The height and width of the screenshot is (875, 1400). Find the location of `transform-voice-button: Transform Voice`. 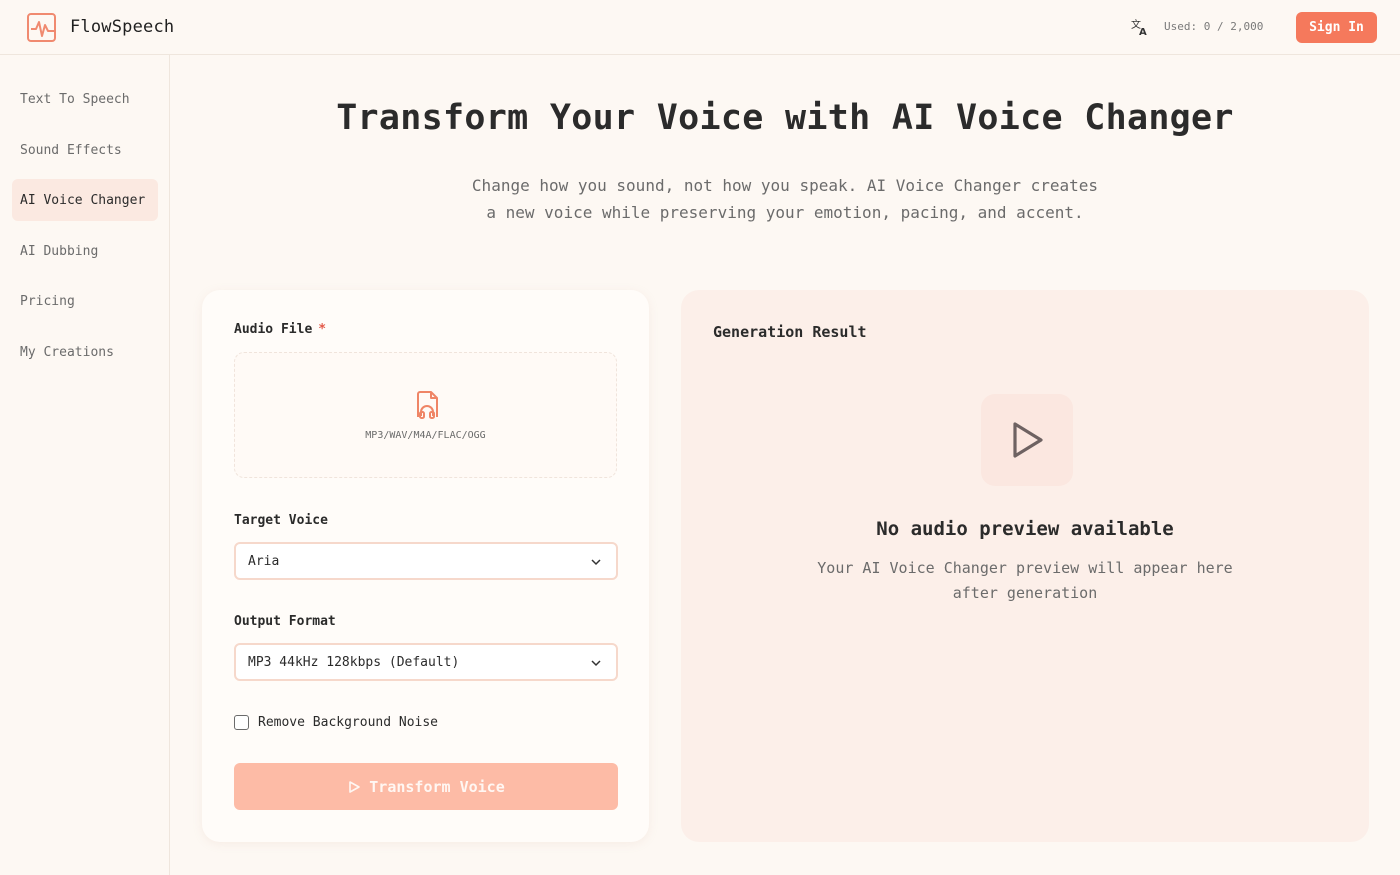

transform-voice-button: Transform Voice is located at coordinates (426, 786).